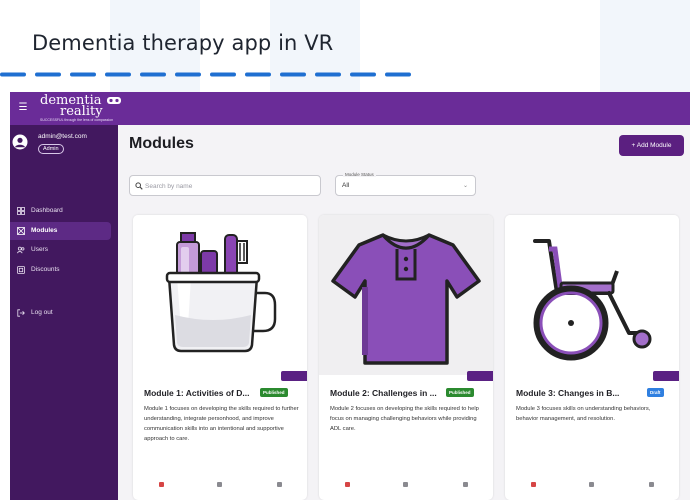 This screenshot has height=500, width=700. What do you see at coordinates (60, 250) in the screenshot?
I see `sidebar-item-users: Users` at bounding box center [60, 250].